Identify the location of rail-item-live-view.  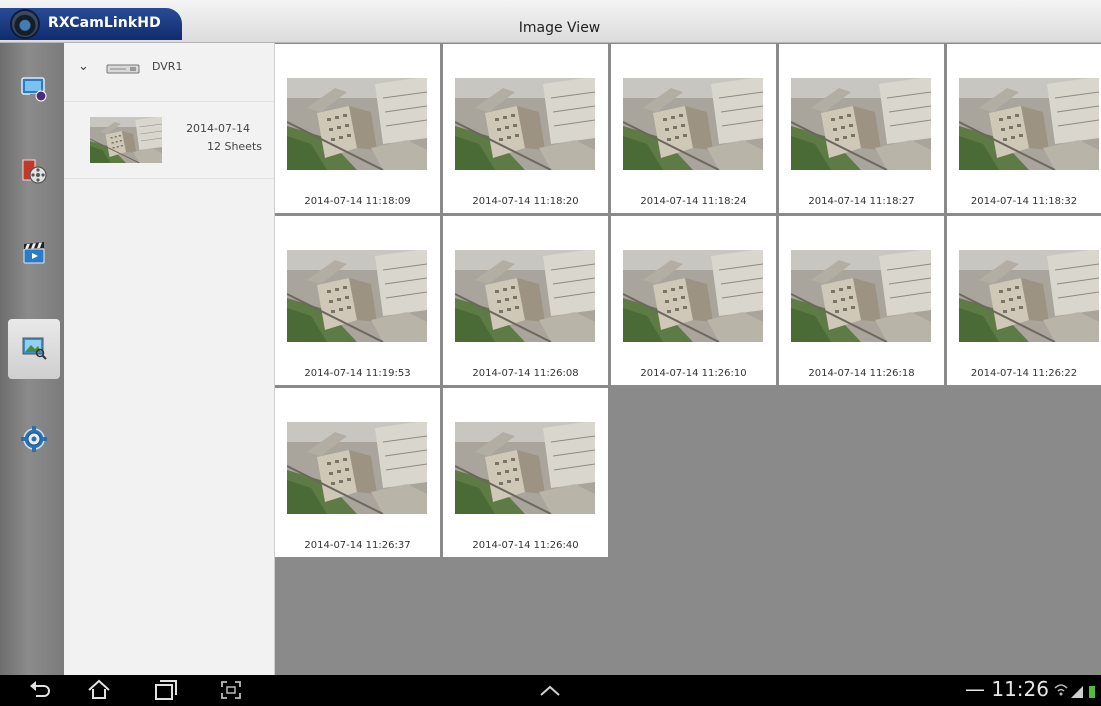
(32, 91).